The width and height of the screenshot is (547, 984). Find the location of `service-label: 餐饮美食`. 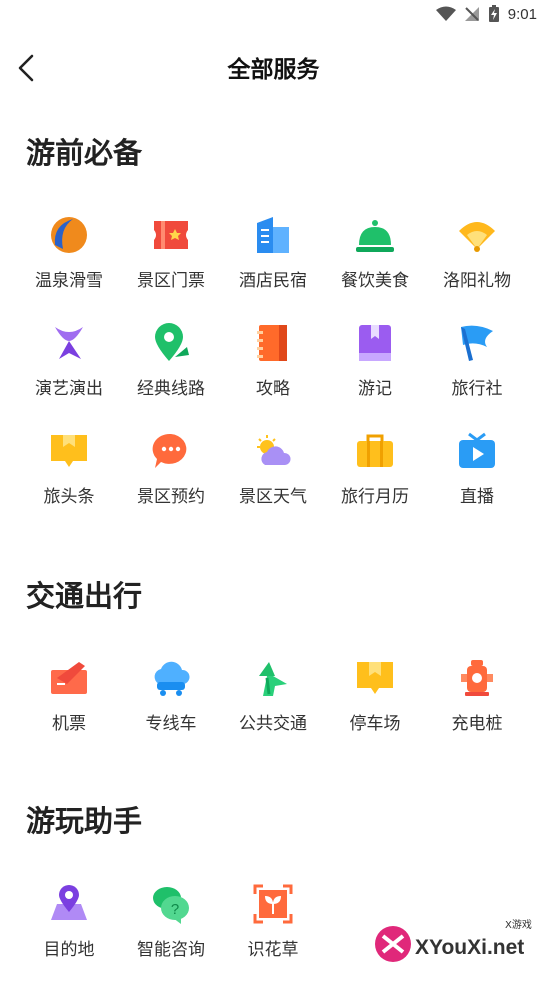

service-label: 餐饮美食 is located at coordinates (375, 281).